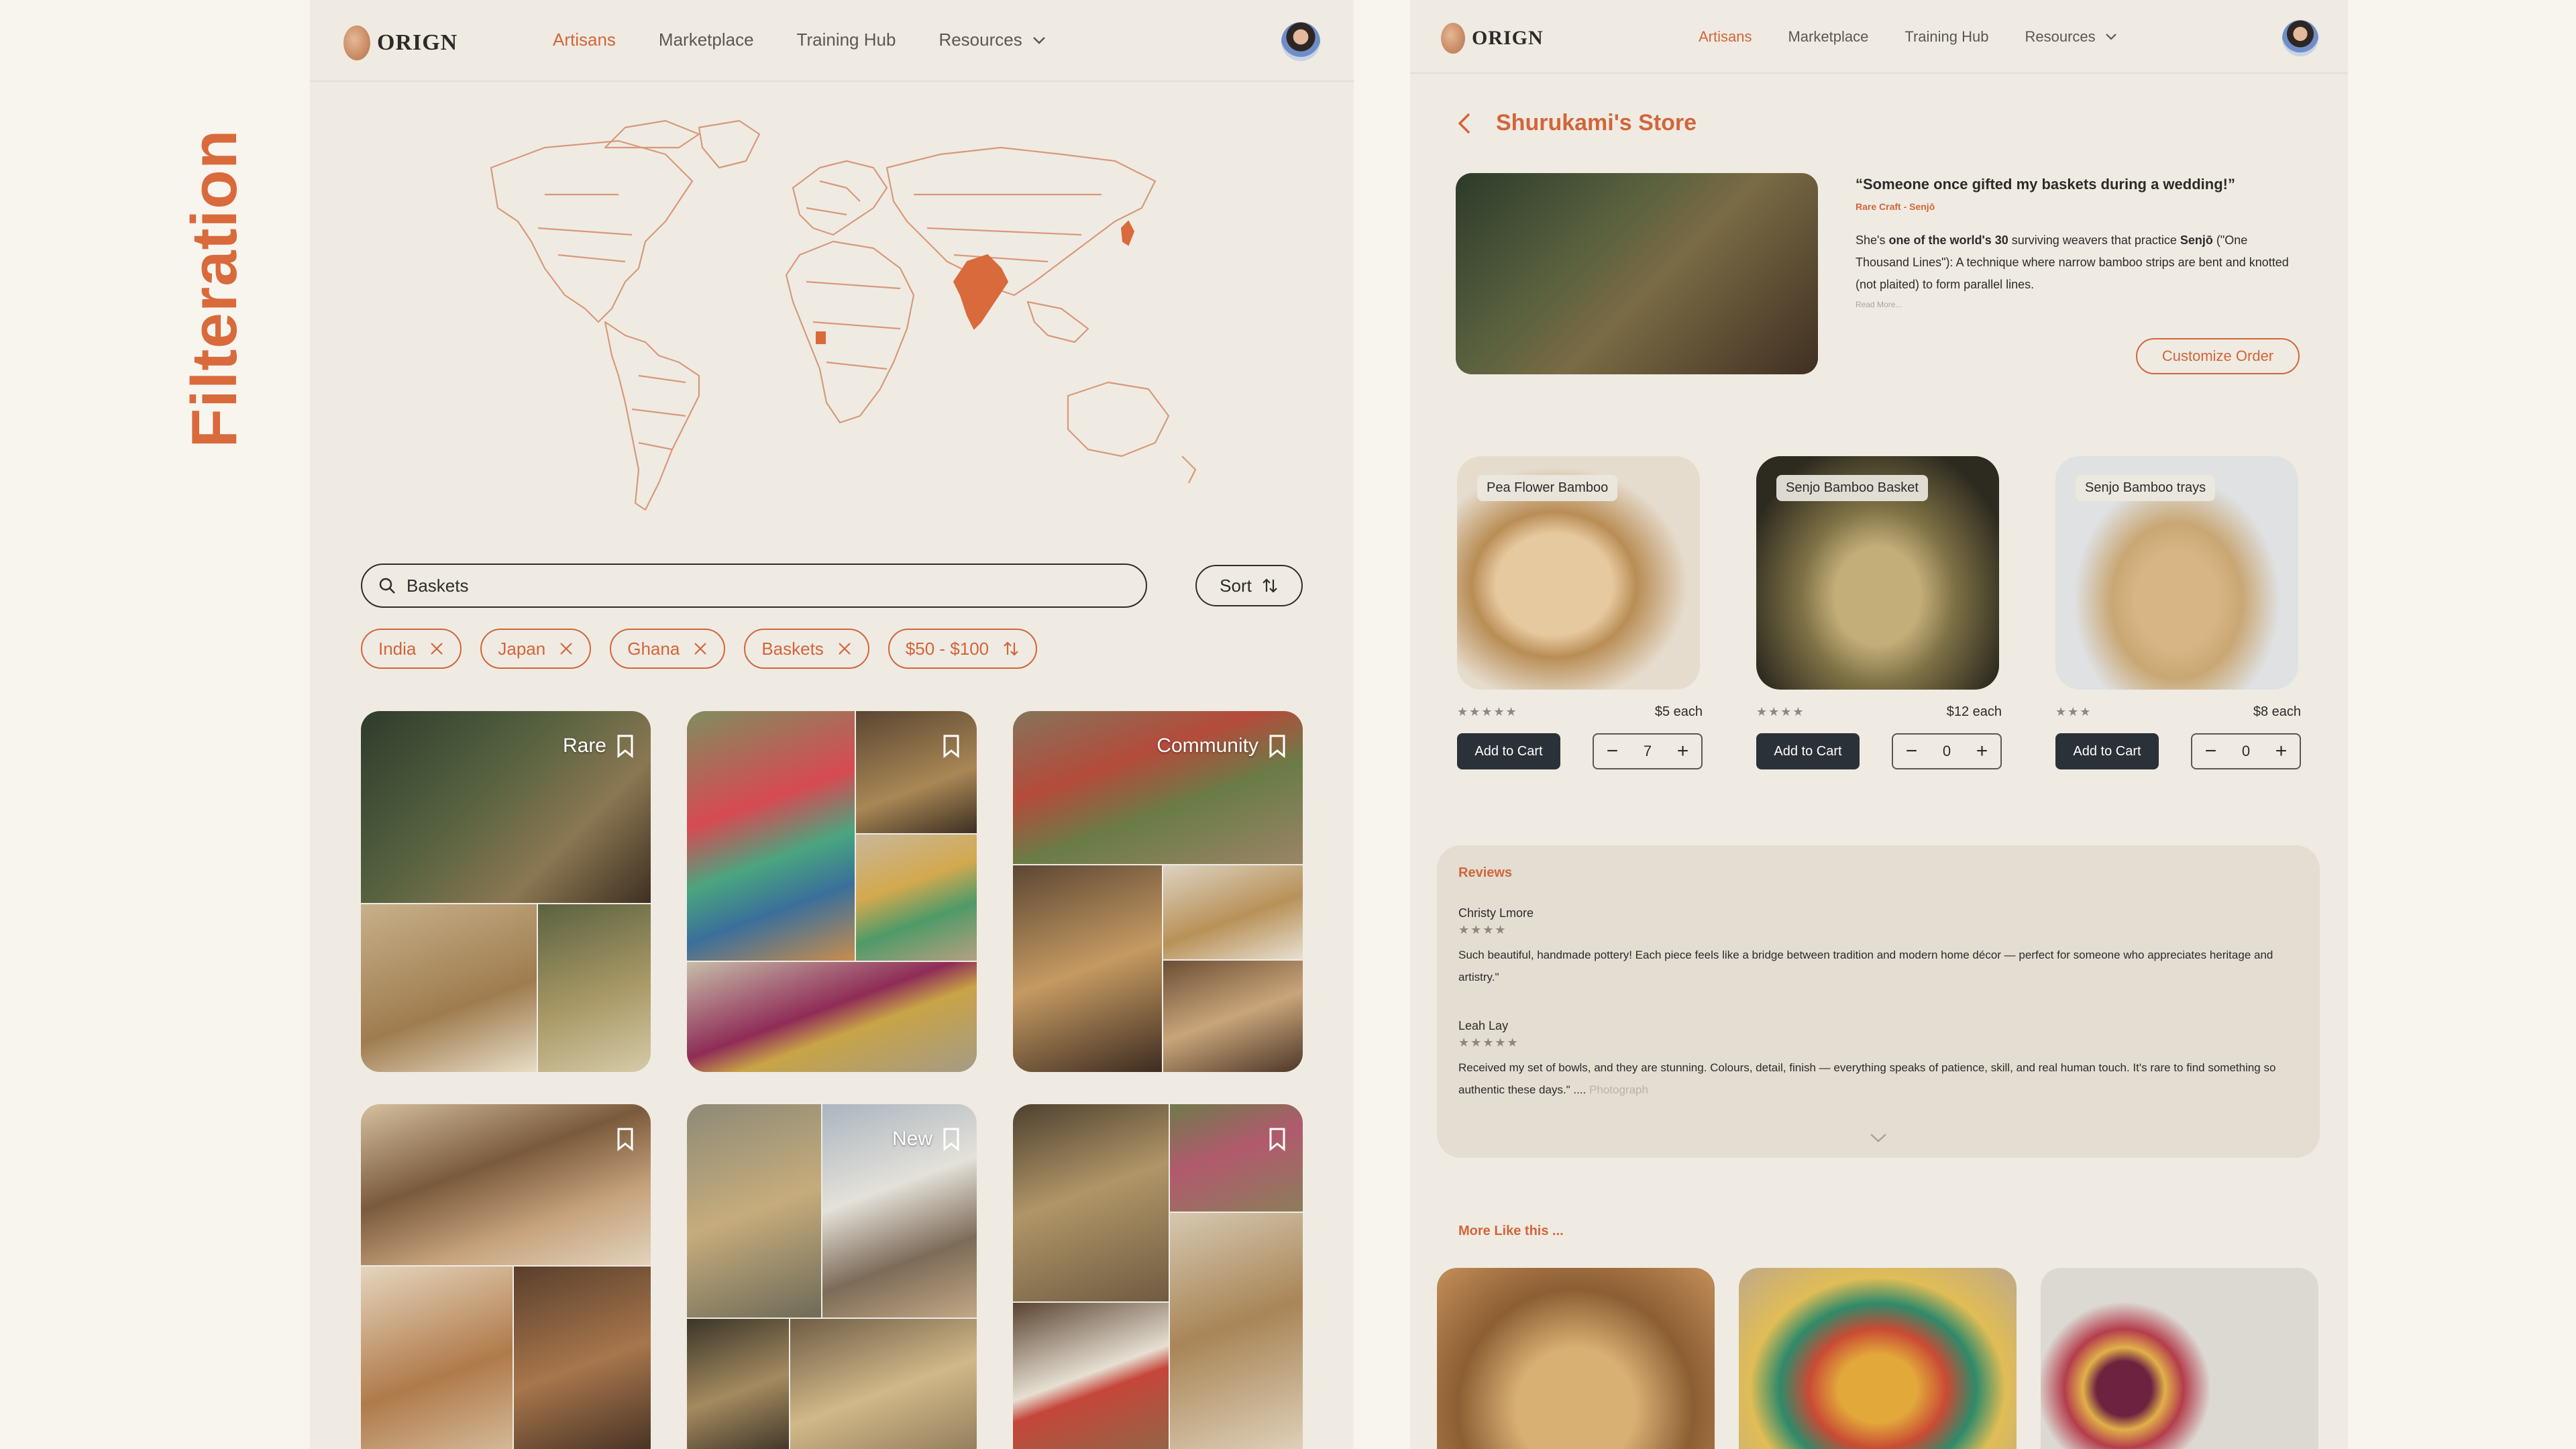 Image resolution: width=2576 pixels, height=1449 pixels. I want to click on search-input: Baskets, so click(754, 586).